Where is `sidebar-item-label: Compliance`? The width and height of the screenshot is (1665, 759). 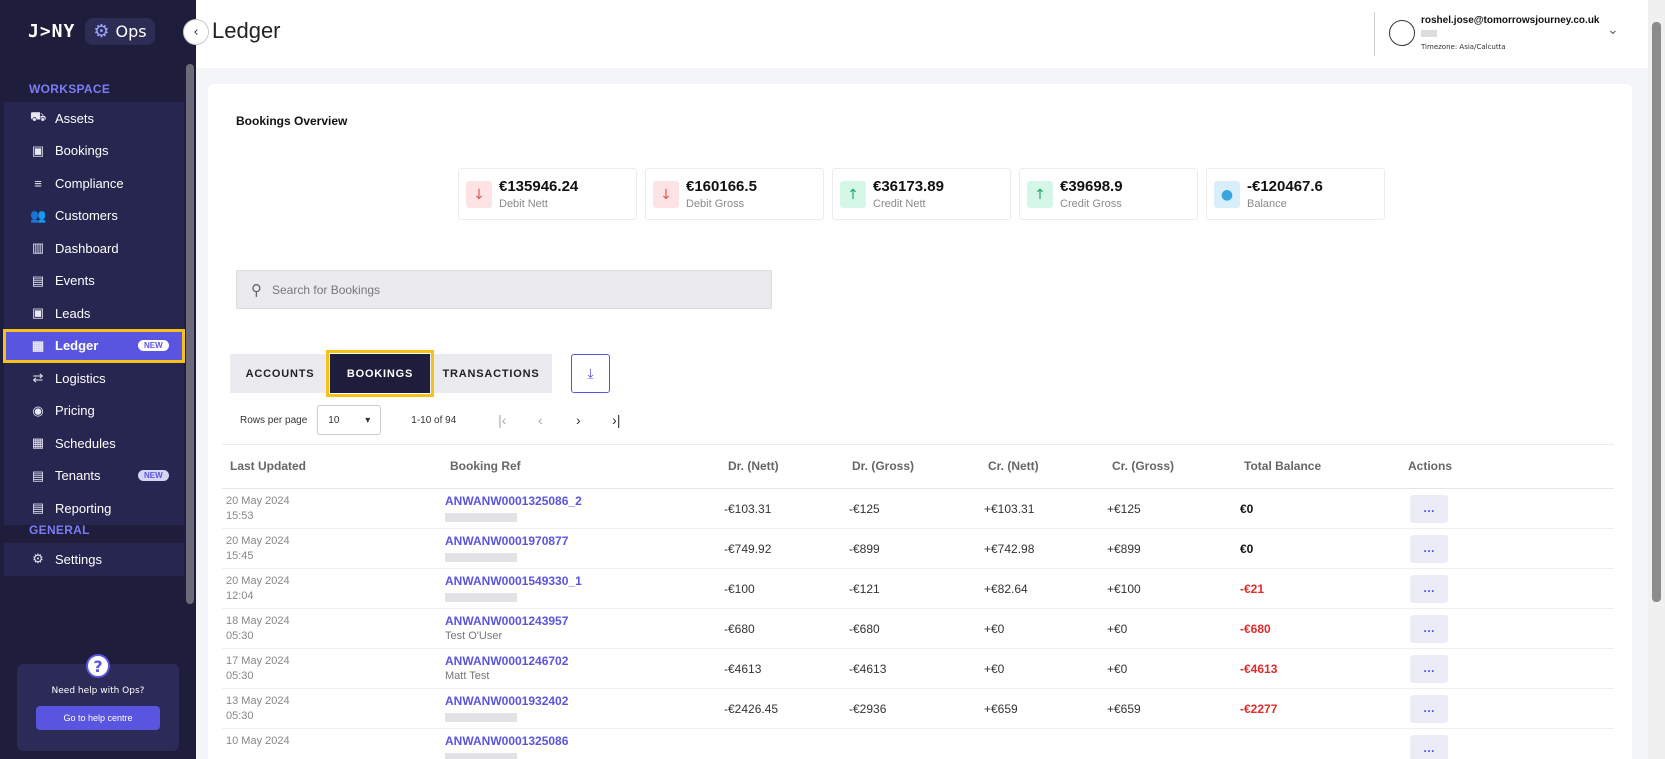 sidebar-item-label: Compliance is located at coordinates (89, 183).